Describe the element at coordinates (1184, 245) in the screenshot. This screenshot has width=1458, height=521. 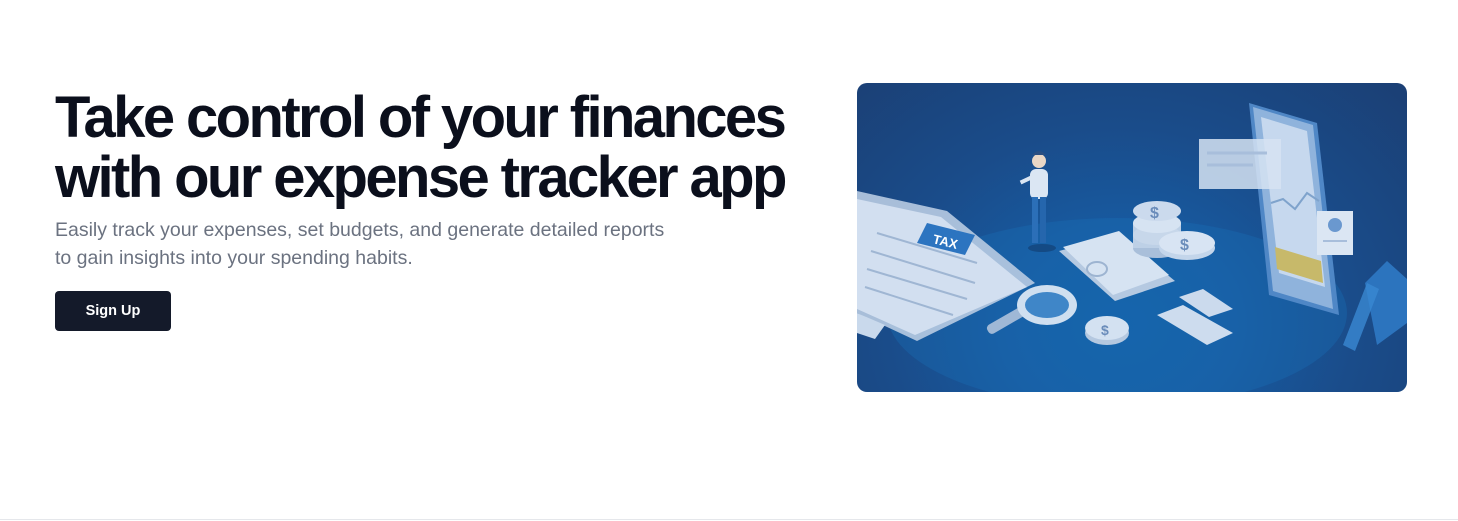
I see `coin-symbol: $` at that location.